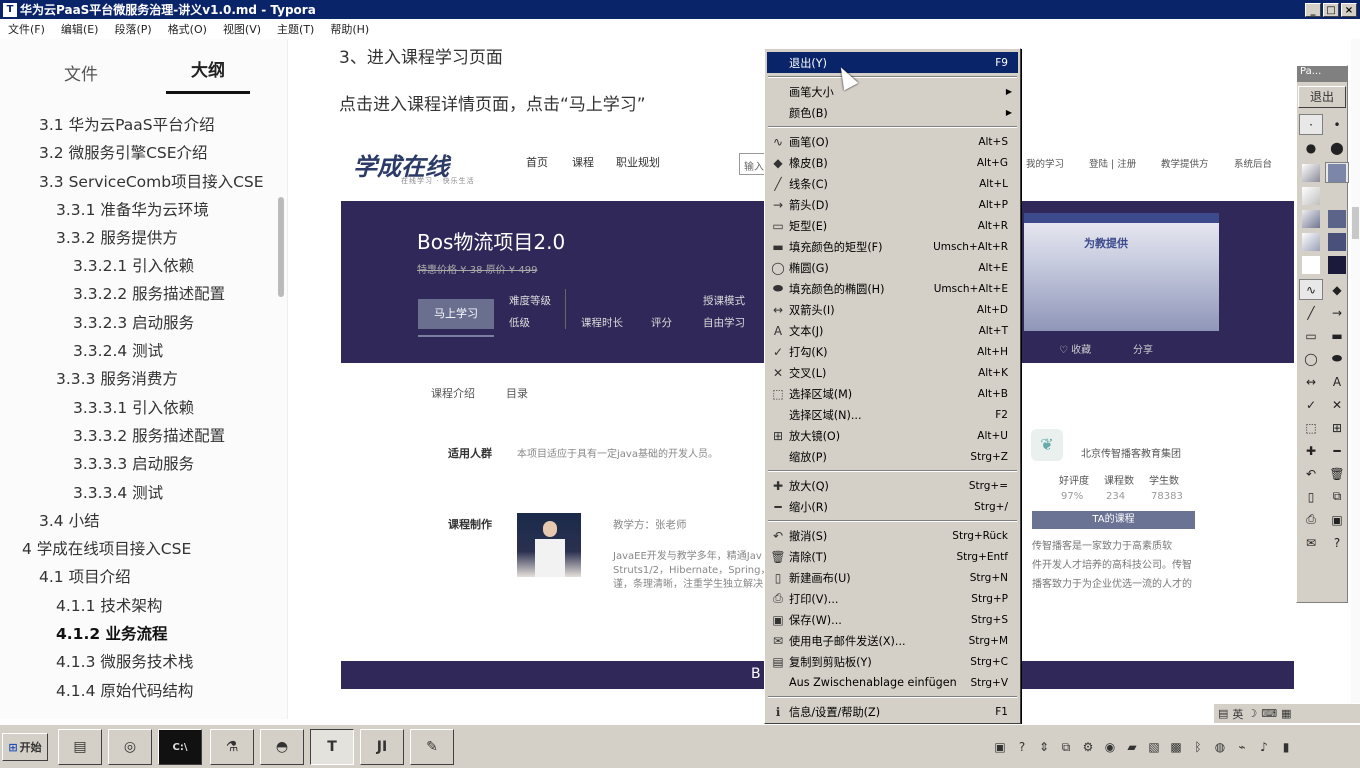 This screenshot has height=768, width=1360. Describe the element at coordinates (138, 521) in the screenshot. I see `outline-item: 3.4 小结` at that location.